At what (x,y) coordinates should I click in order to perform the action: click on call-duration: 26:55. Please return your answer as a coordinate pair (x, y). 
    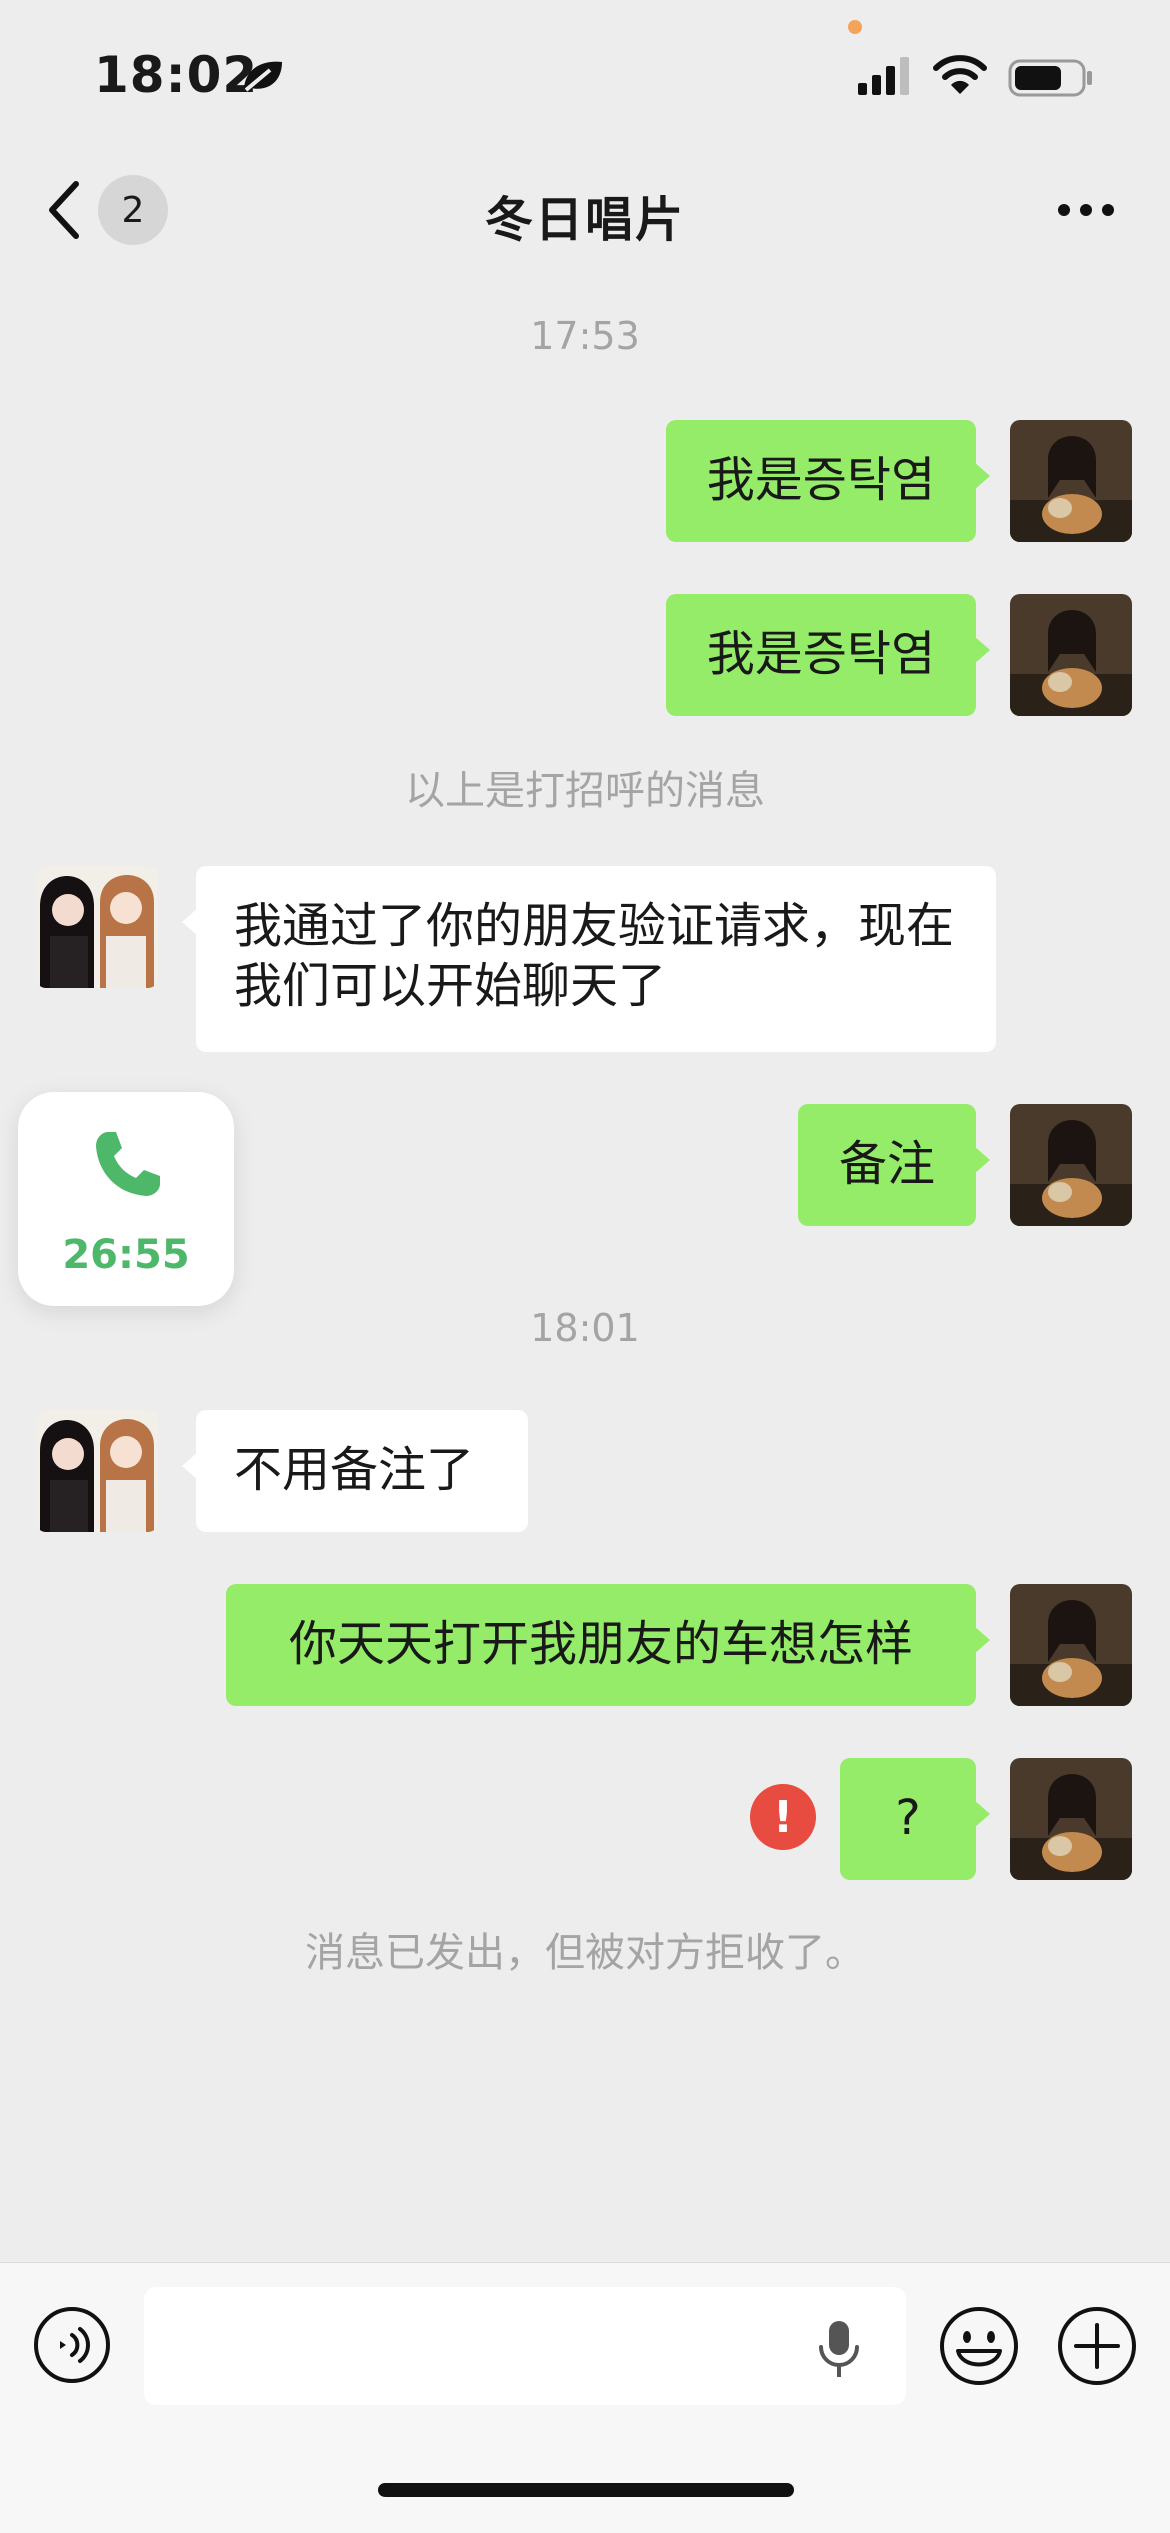
    Looking at the image, I should click on (126, 1255).